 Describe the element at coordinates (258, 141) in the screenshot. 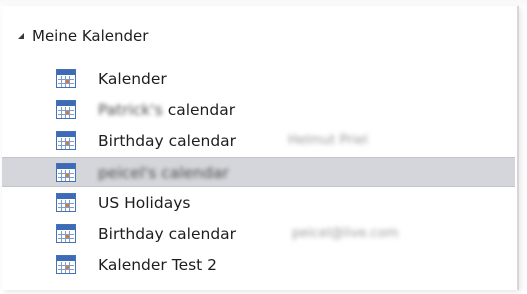

I see `calendar-item-birthday-calendar-1: Birthday calendar Helmut Priel` at that location.